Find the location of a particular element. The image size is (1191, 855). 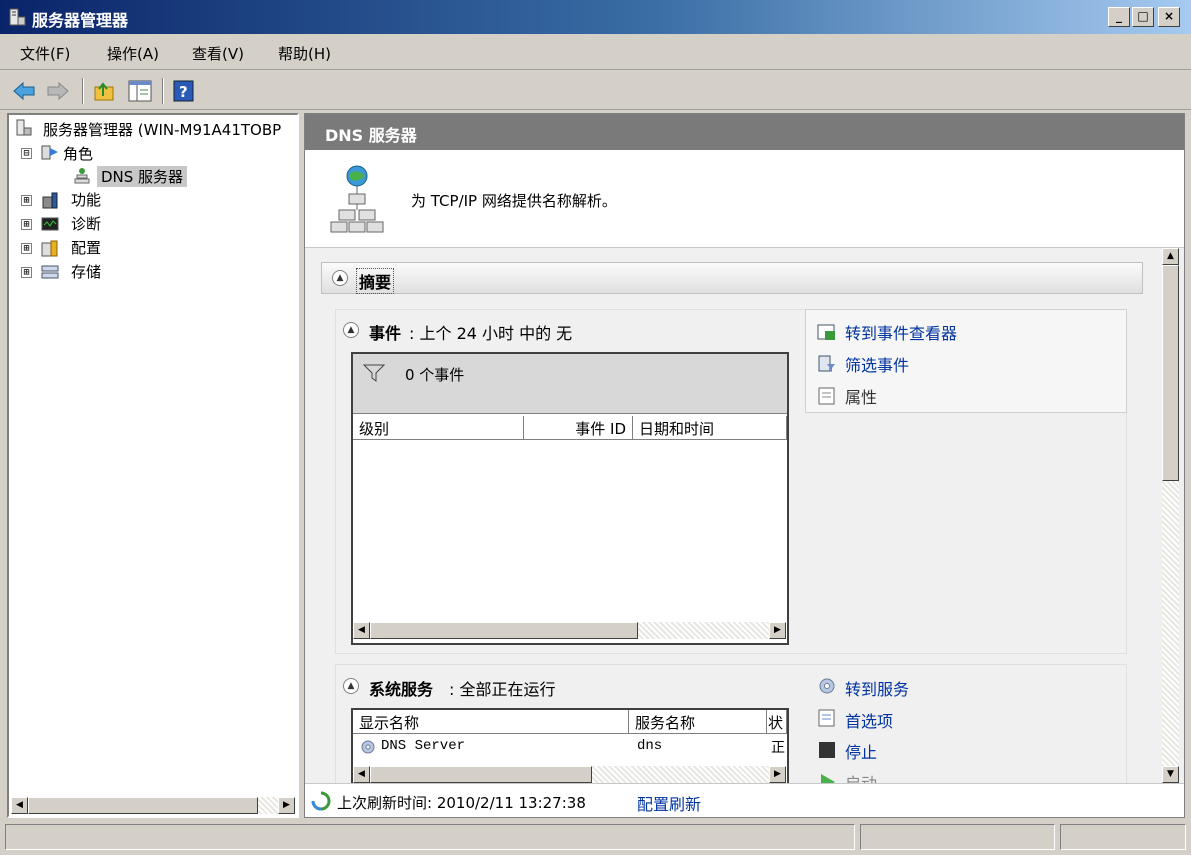

configure-refresh-link: 配置刷新 is located at coordinates (669, 803).